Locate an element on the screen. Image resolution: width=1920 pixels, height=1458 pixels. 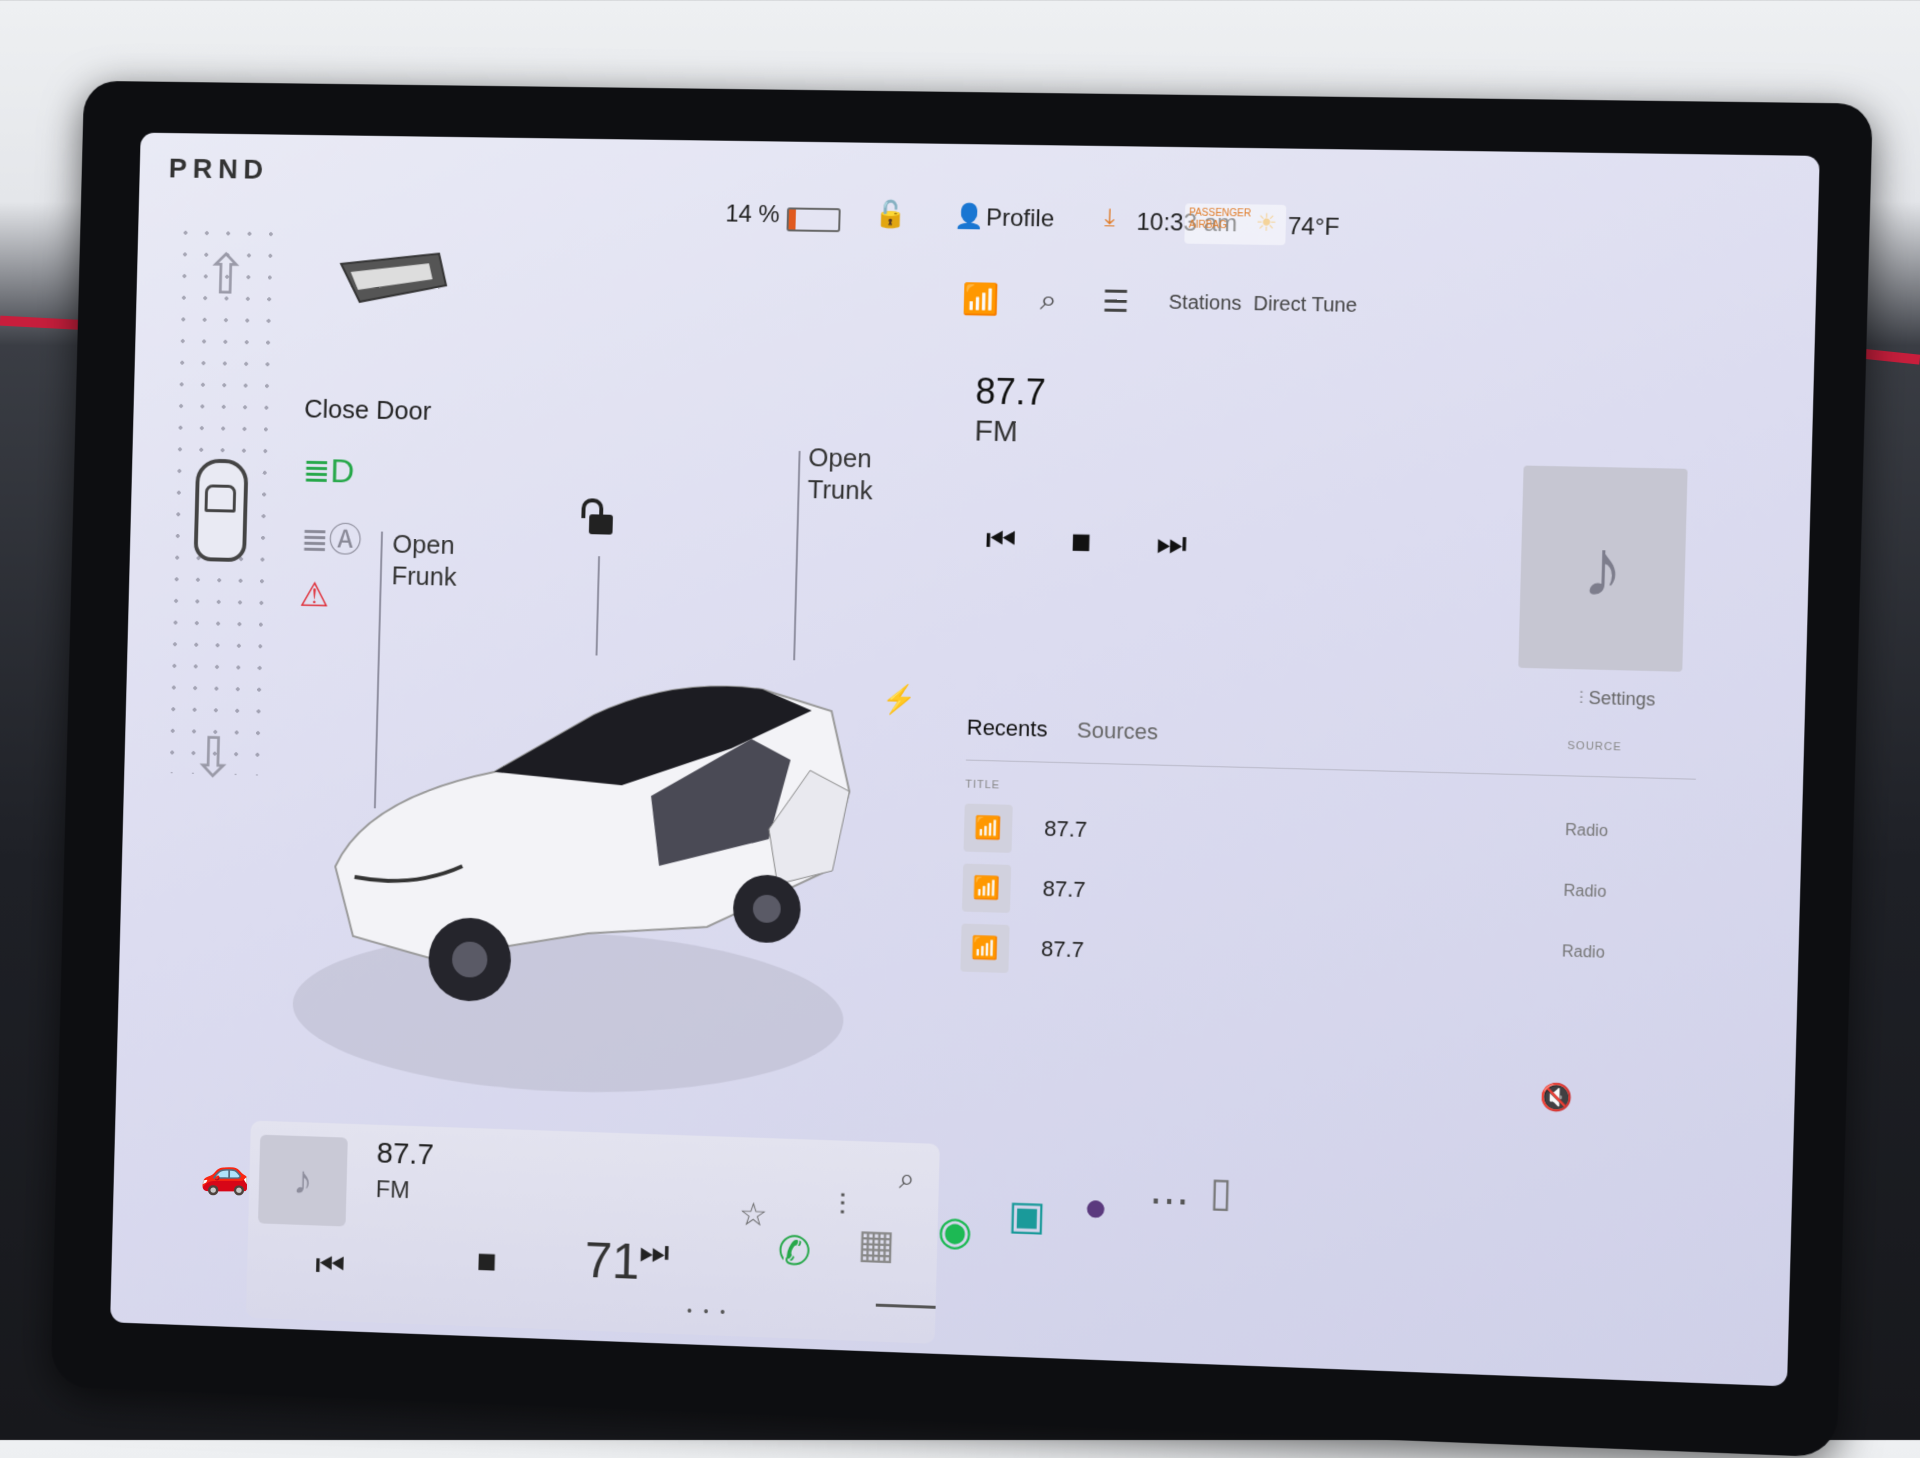
now-playing-band: FM is located at coordinates (996, 431).